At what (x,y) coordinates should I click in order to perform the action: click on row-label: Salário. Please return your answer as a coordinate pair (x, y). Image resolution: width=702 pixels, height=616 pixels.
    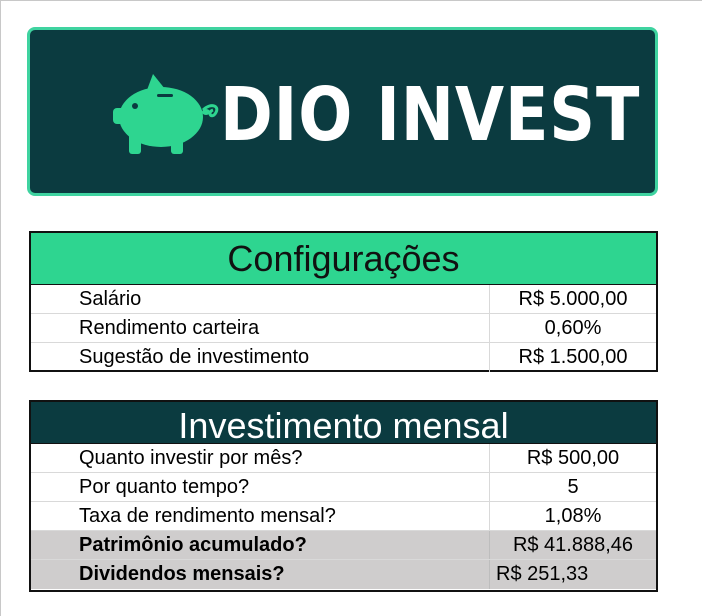
    Looking at the image, I should click on (260, 299).